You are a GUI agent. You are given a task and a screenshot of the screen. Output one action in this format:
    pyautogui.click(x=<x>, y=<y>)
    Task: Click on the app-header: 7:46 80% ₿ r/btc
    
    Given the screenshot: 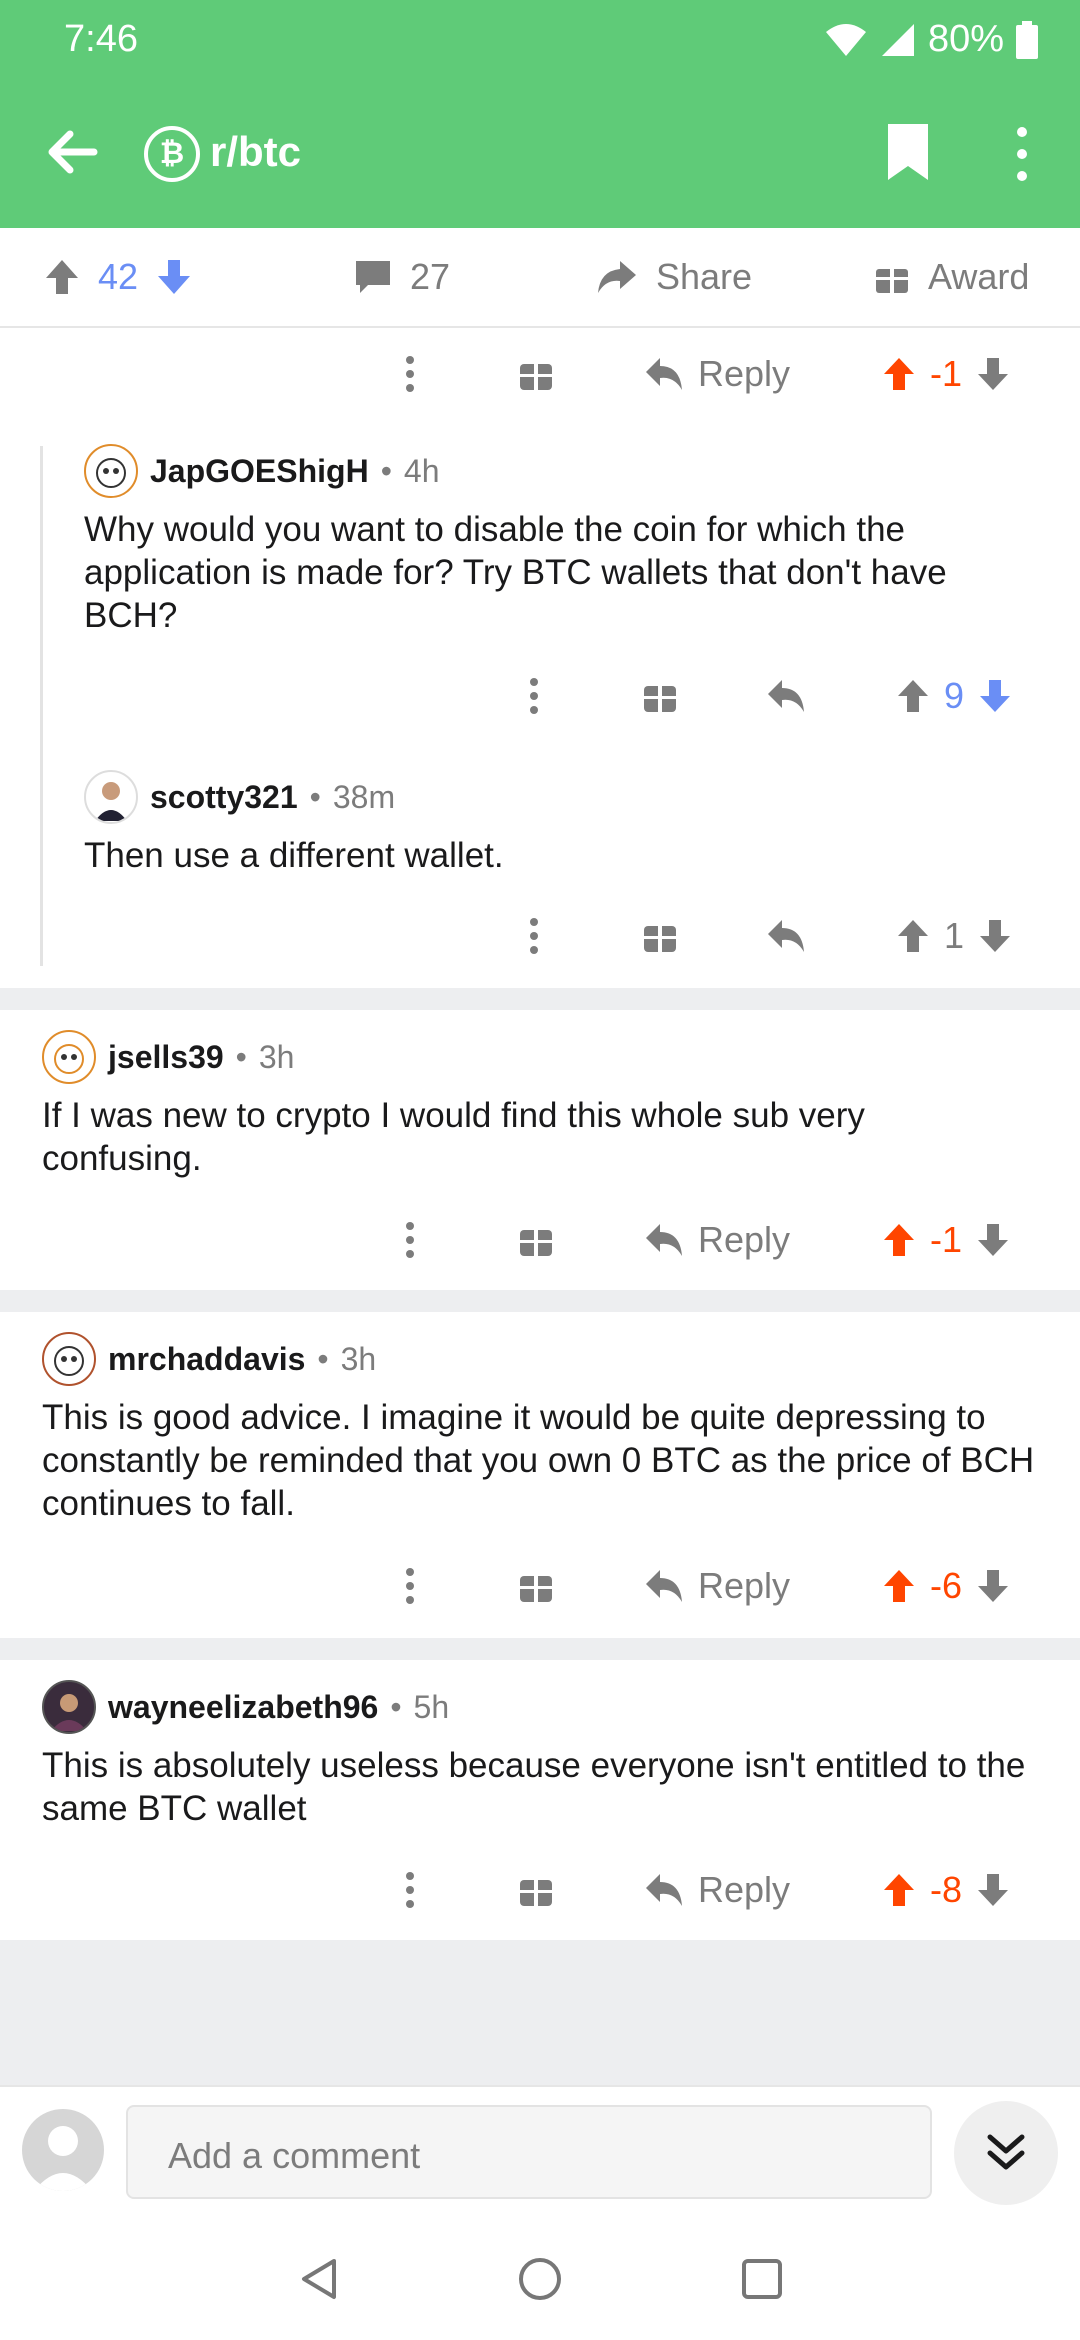 What is the action you would take?
    pyautogui.click(x=540, y=114)
    